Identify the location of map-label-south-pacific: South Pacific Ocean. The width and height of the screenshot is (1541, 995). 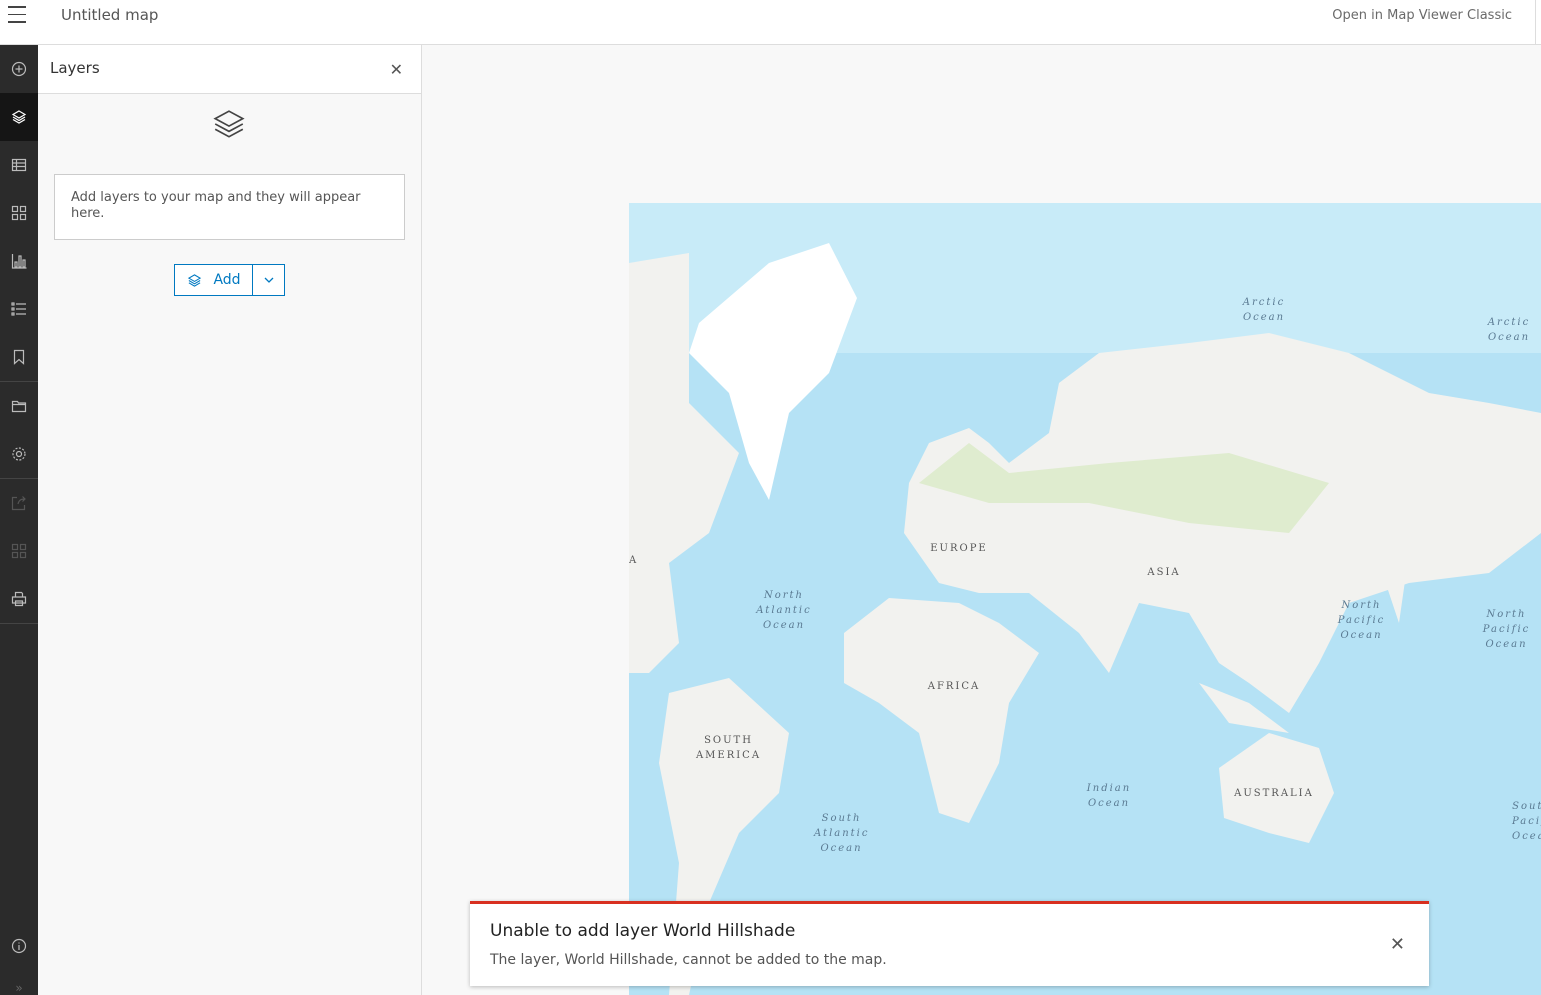
(1526, 821).